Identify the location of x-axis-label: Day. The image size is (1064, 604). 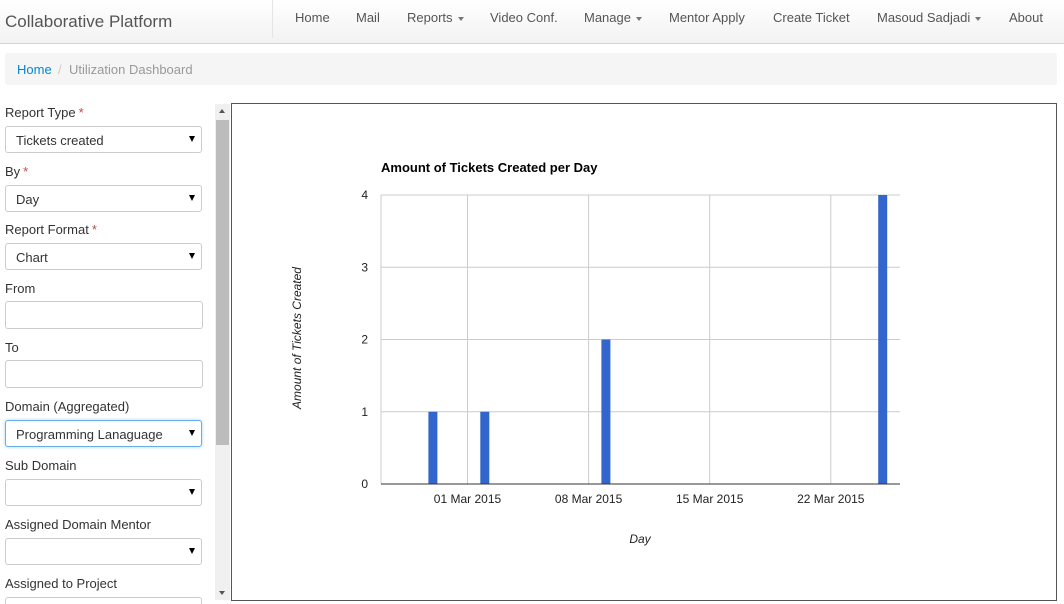
(640, 539).